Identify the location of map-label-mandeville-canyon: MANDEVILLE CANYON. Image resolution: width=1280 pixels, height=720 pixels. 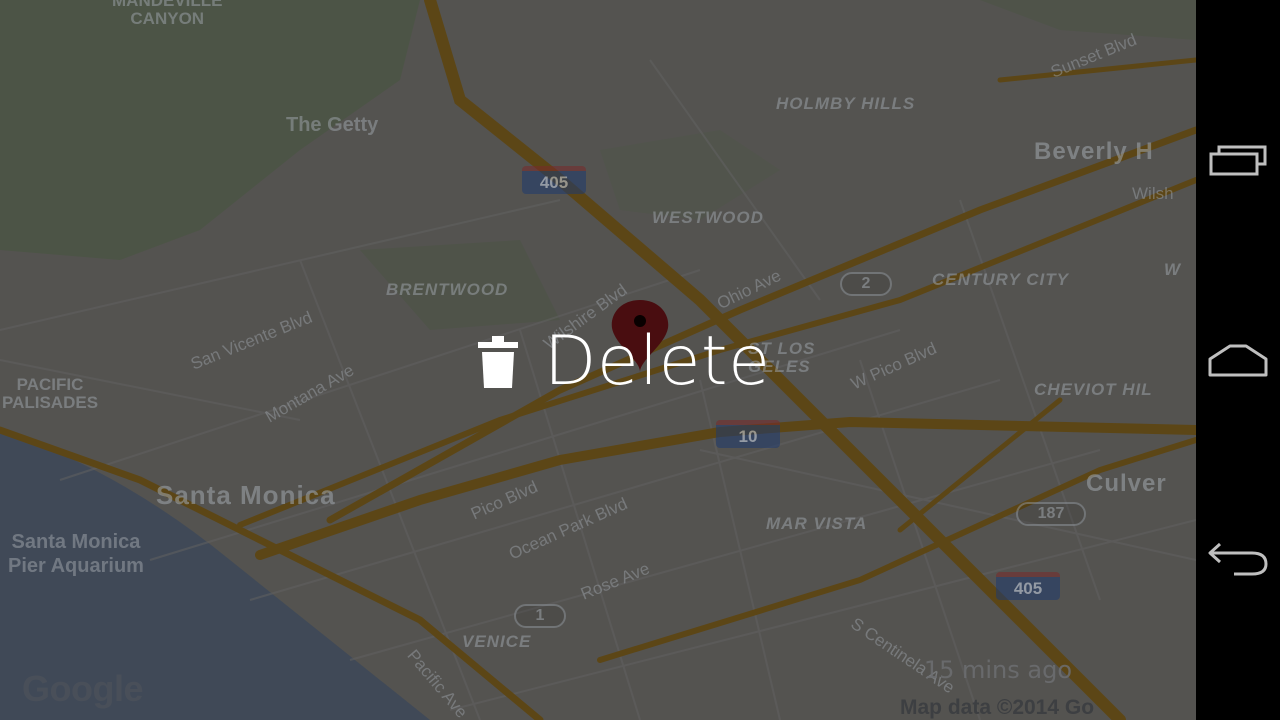
(167, 14).